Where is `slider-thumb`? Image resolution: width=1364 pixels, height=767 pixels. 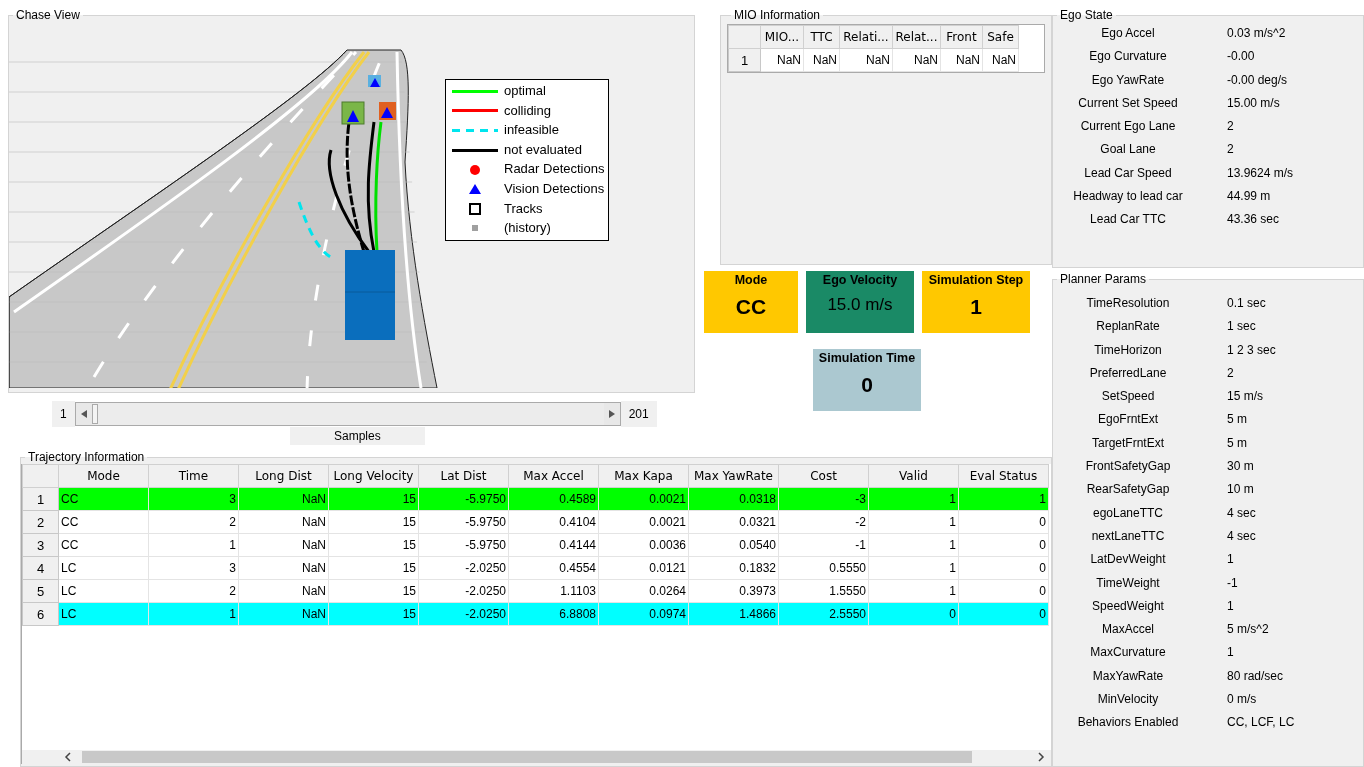 slider-thumb is located at coordinates (94, 414).